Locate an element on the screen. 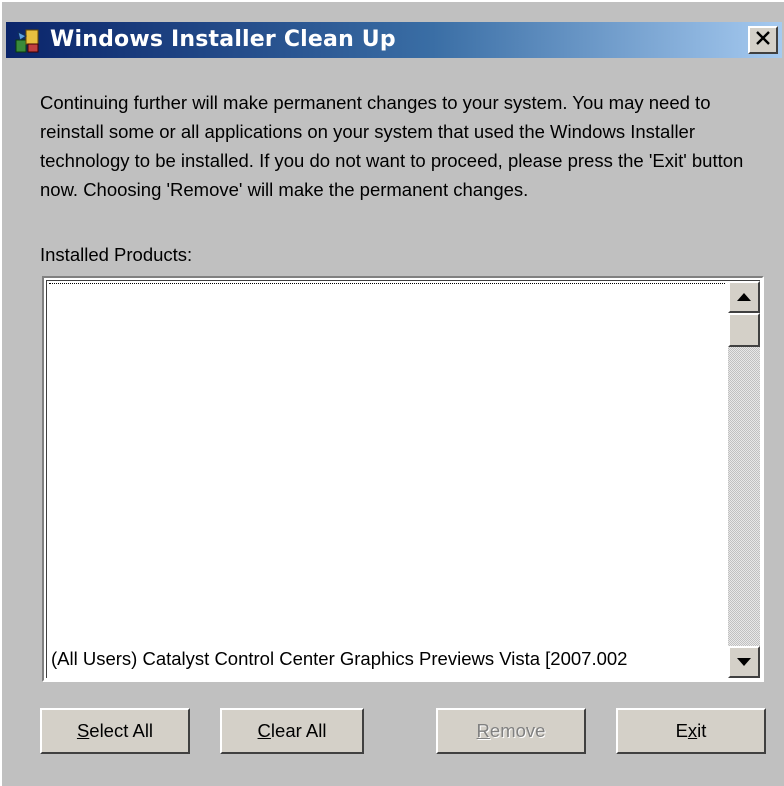 The height and width of the screenshot is (786, 784). arrow-up-icon is located at coordinates (744, 297).